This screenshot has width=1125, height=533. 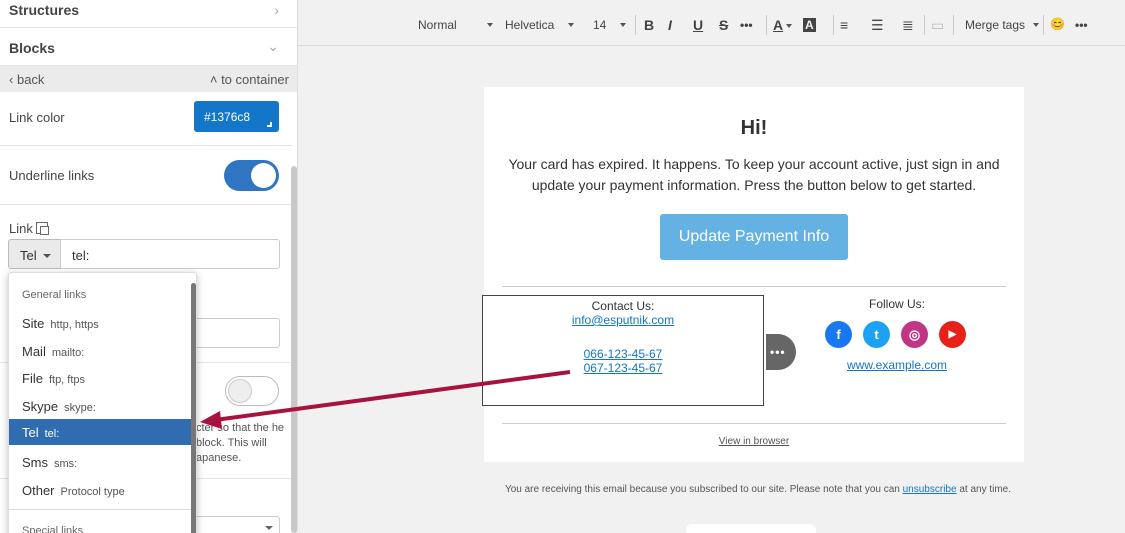 I want to click on format-select: Normal, so click(x=455, y=25).